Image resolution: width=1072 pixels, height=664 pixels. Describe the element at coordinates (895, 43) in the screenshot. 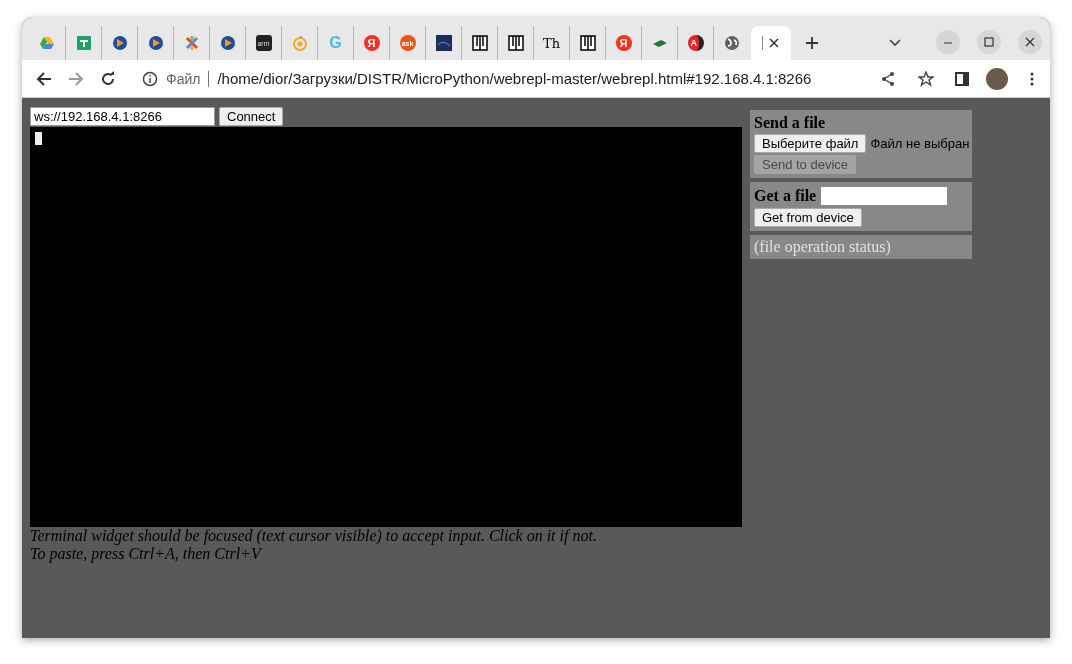

I see `chevron-down-icon` at that location.